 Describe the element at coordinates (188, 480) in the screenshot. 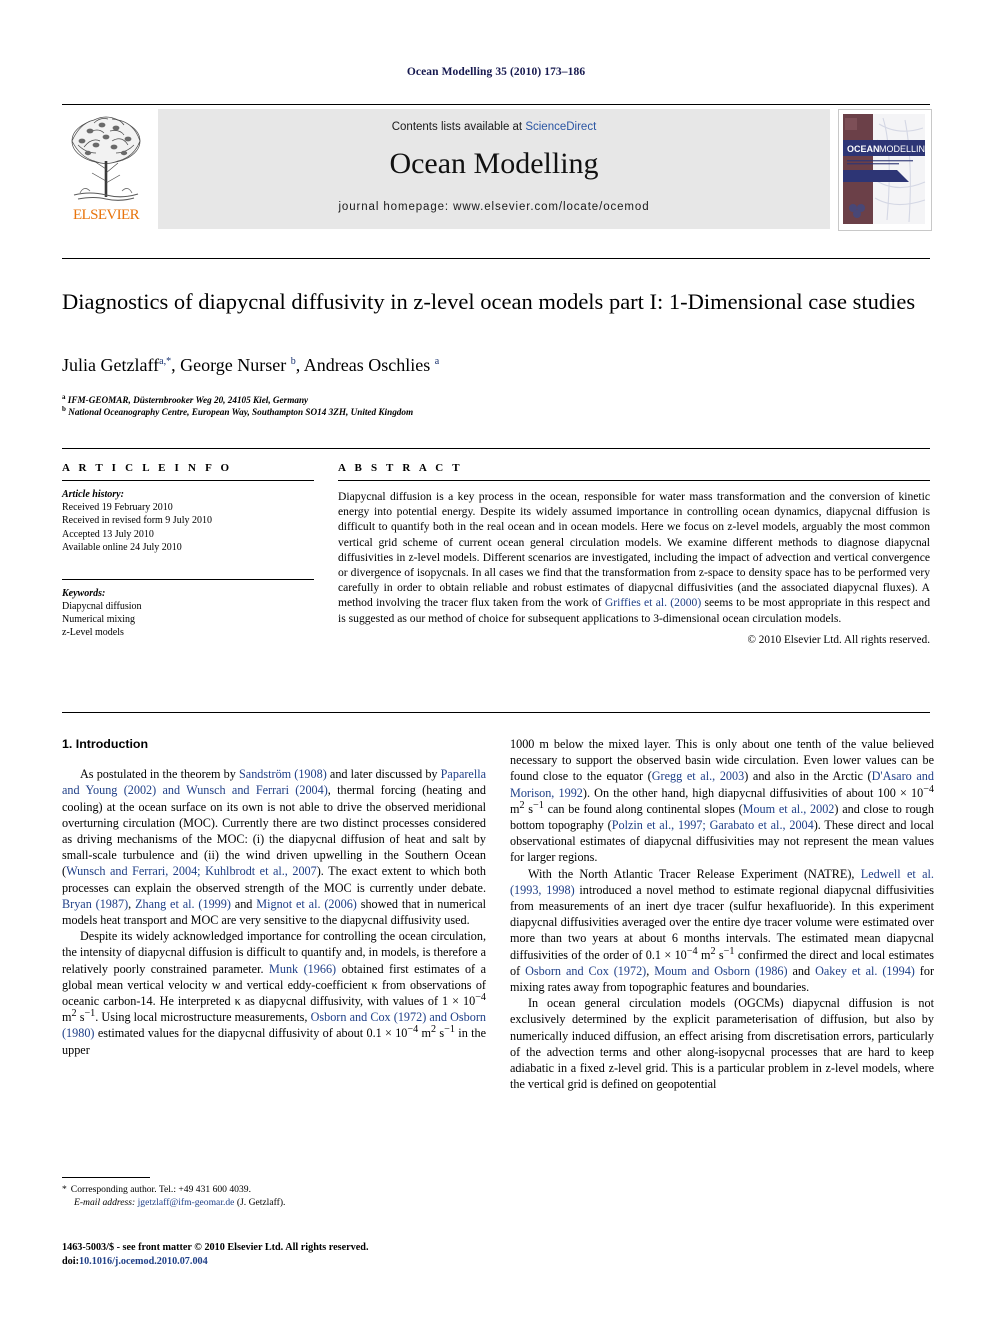

I see `article-info-rule` at that location.